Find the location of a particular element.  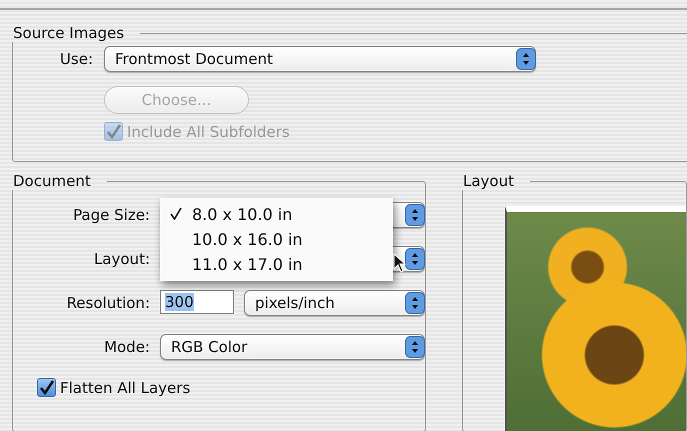

group-title: Document is located at coordinates (52, 181).